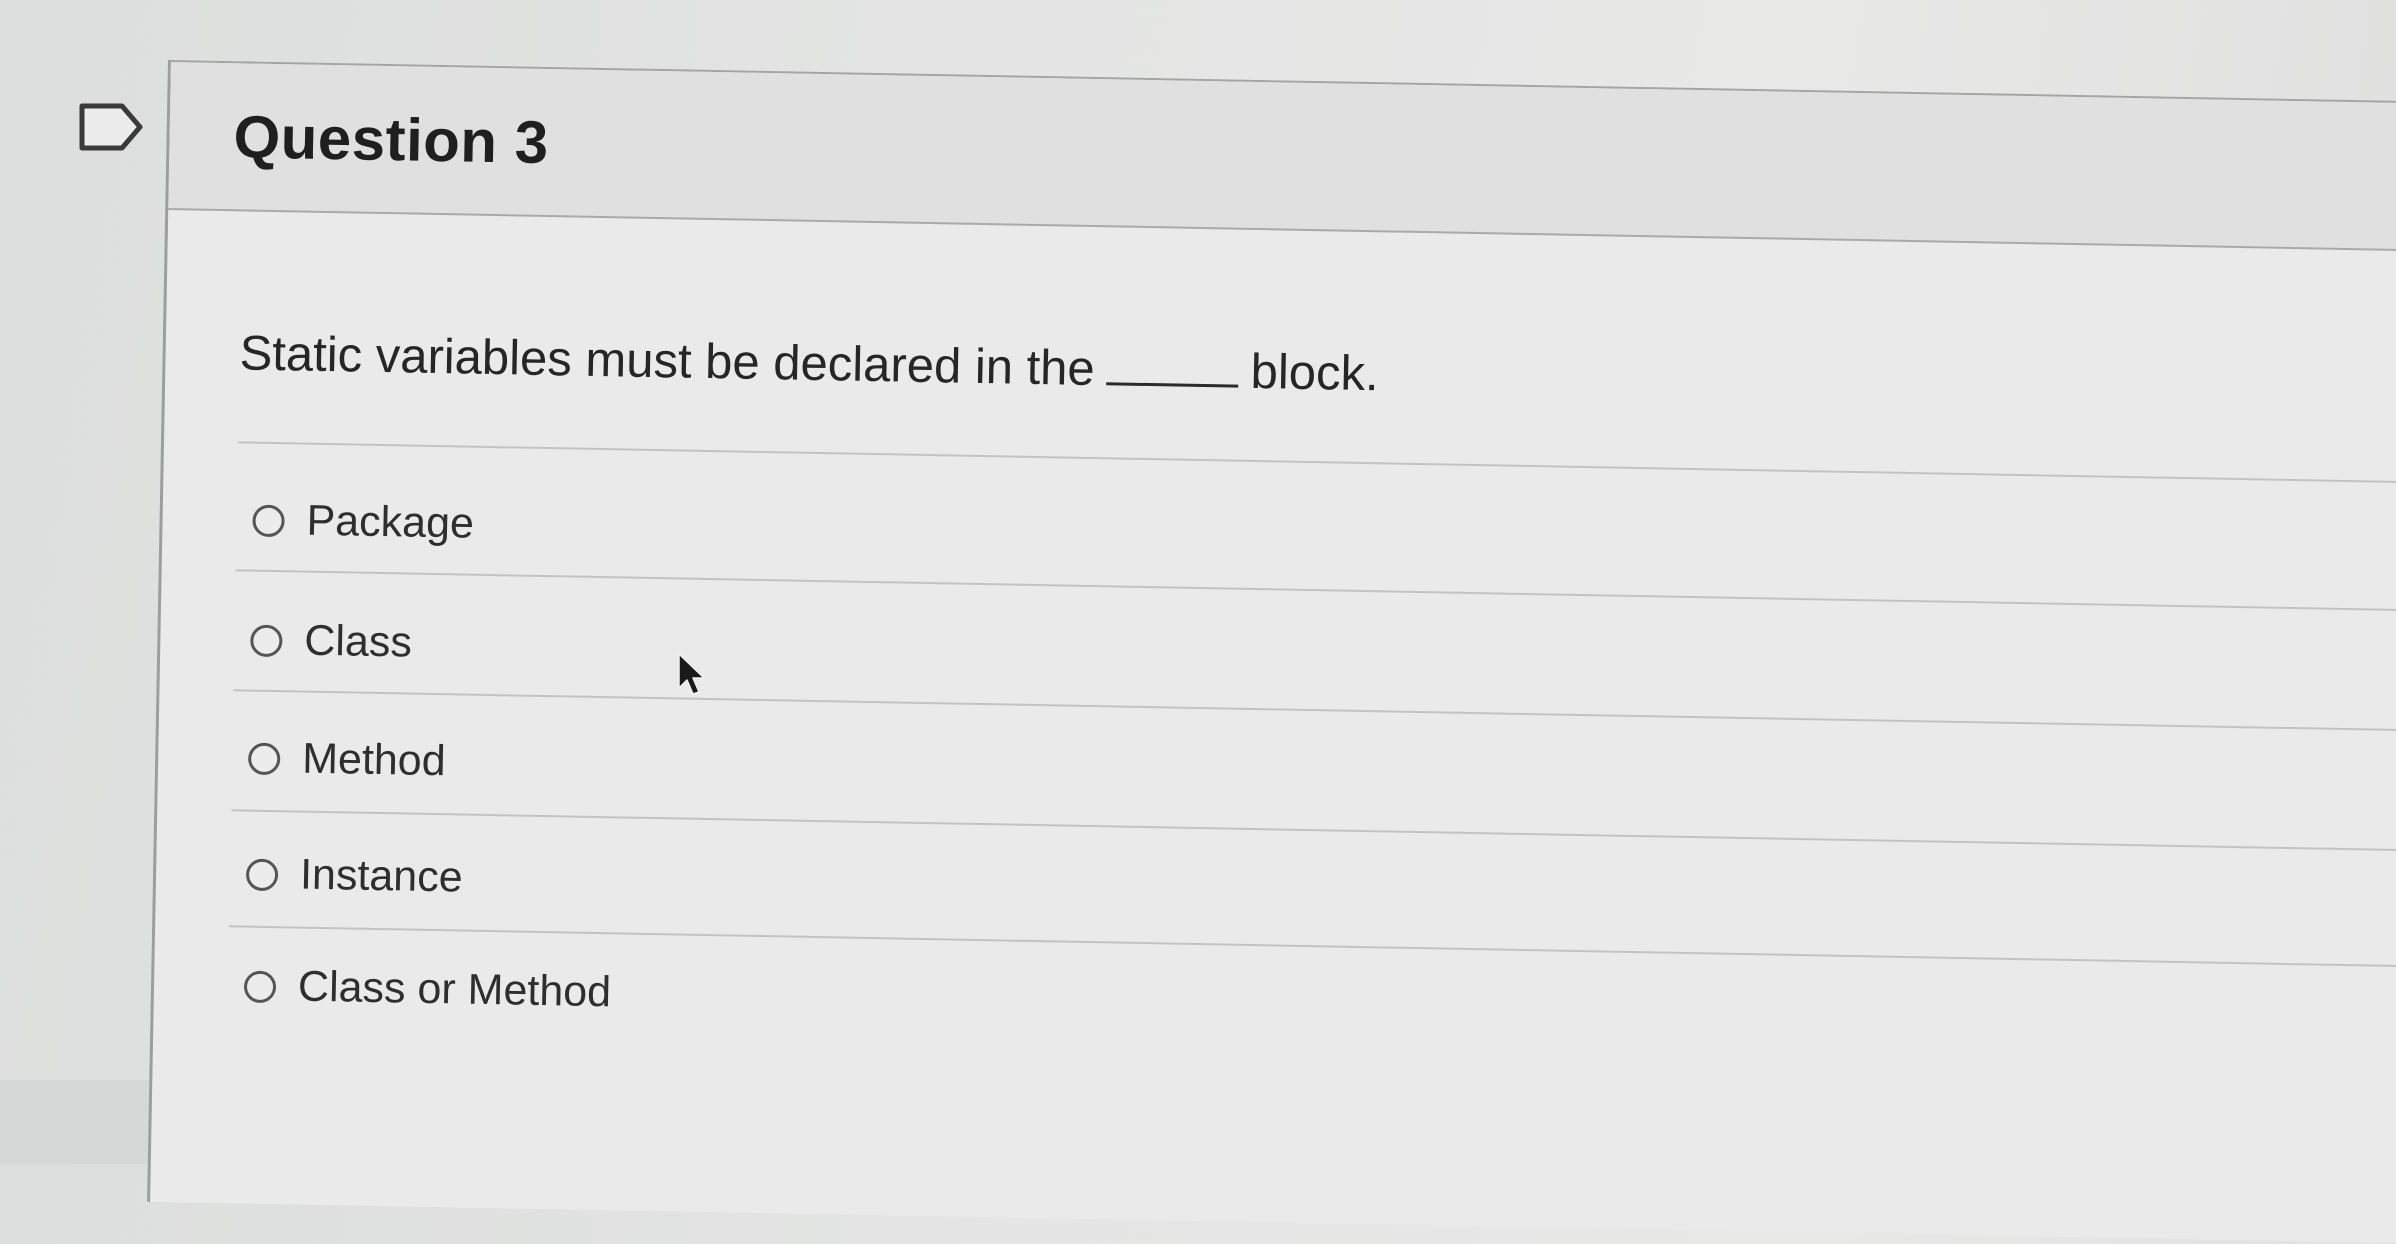 The width and height of the screenshot is (2396, 1244). Describe the element at coordinates (1172, 385) in the screenshot. I see `fill-in-blank` at that location.